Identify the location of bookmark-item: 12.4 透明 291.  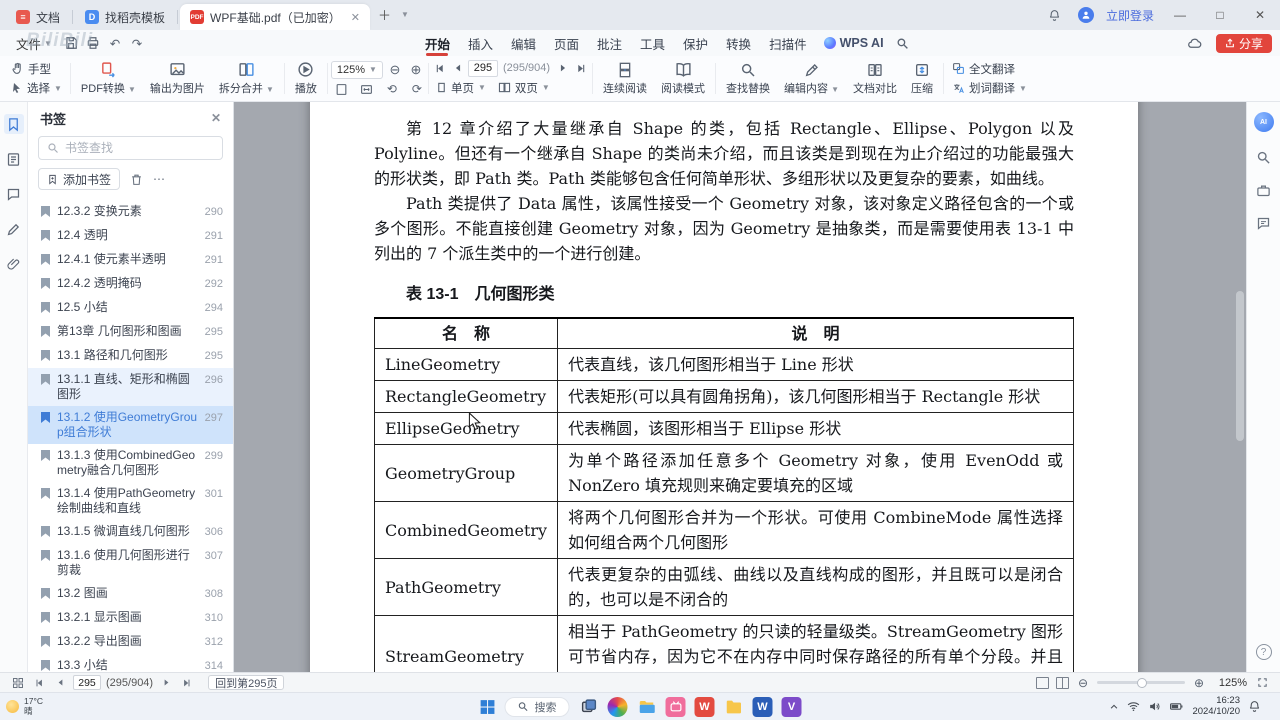
(130, 236).